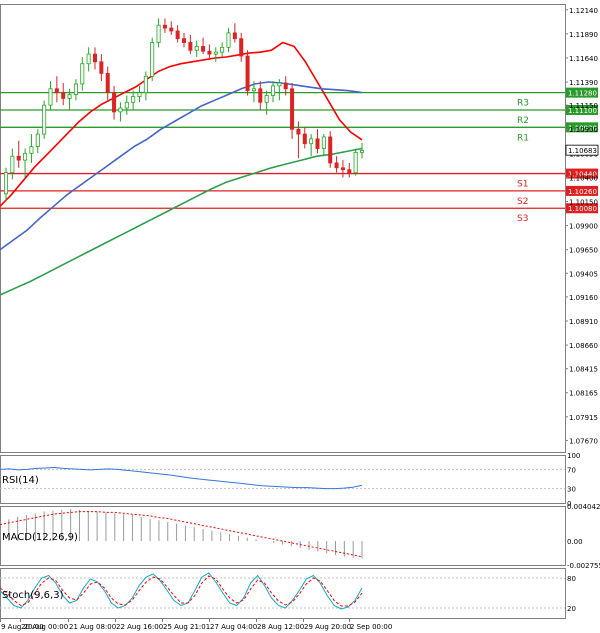 Image resolution: width=600 pixels, height=633 pixels. Describe the element at coordinates (371, 627) in the screenshot. I see `time-tick-label: 2 Sep 00:00` at that location.